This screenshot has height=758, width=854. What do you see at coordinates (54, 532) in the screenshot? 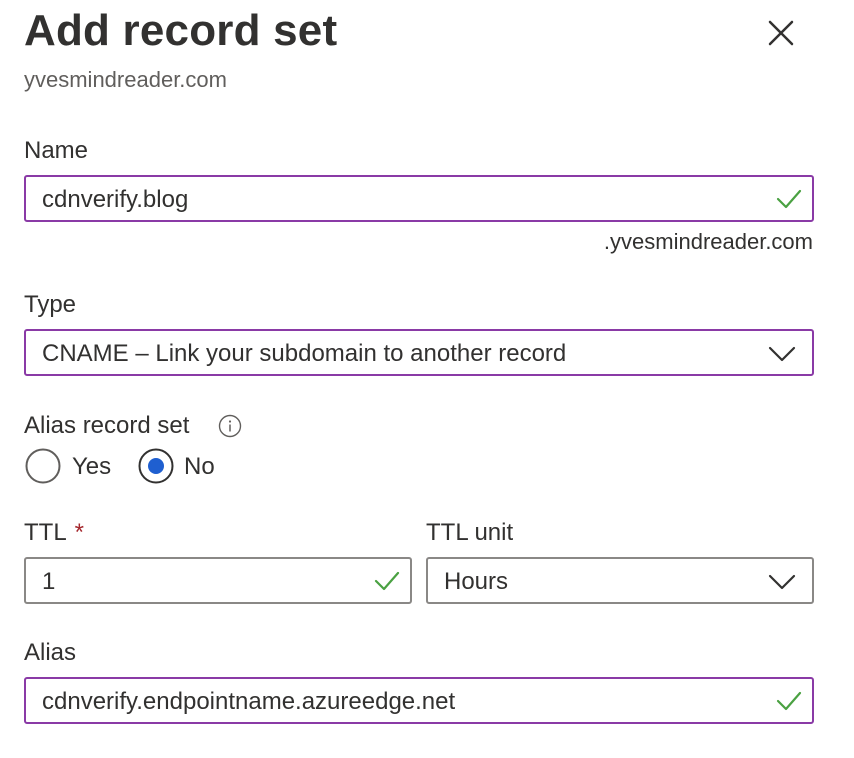
I see `ttl-label: TTL *` at bounding box center [54, 532].